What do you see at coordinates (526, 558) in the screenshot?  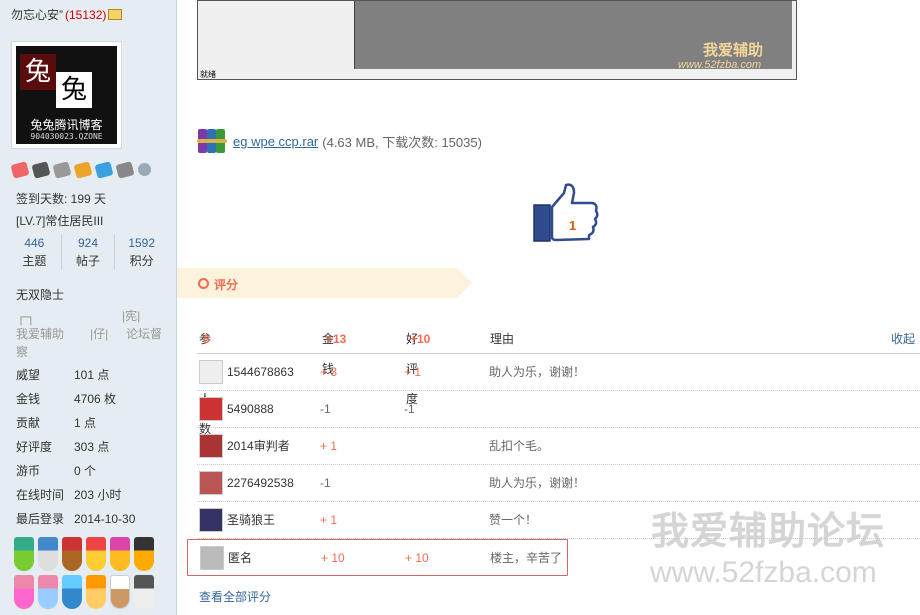 I see `rater-reason: 楼主，辛苦了` at bounding box center [526, 558].